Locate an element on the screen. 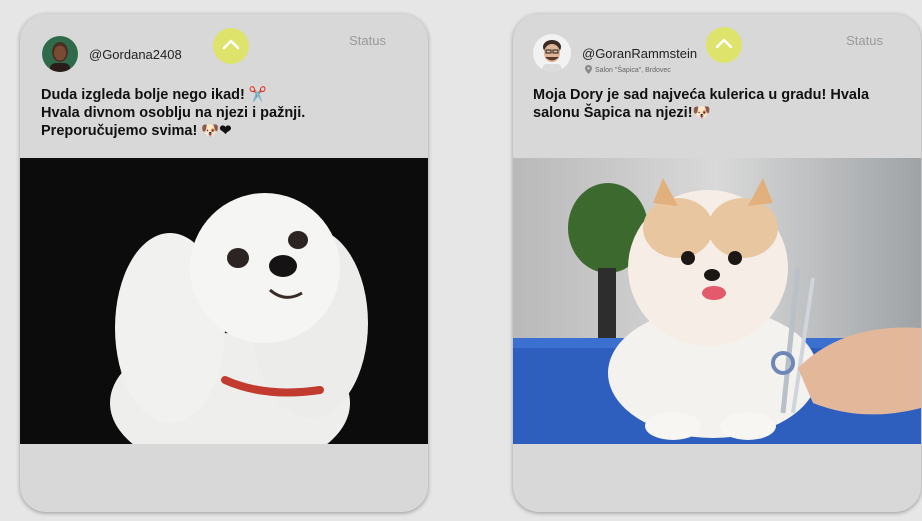 The height and width of the screenshot is (521, 922). post-text-line: salonu Šapica na njezi!🐶 is located at coordinates (622, 113).